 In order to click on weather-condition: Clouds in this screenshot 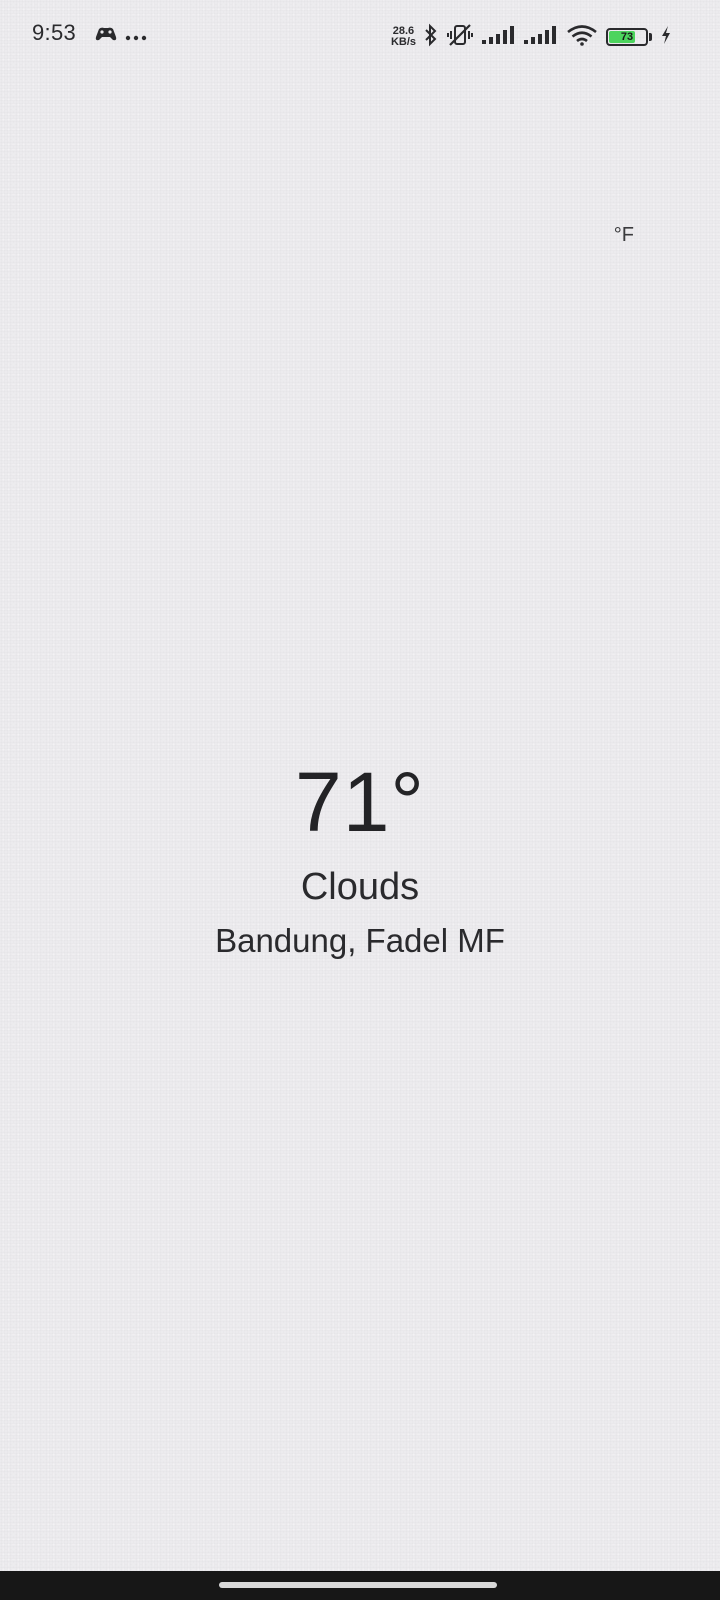, I will do `click(360, 887)`.